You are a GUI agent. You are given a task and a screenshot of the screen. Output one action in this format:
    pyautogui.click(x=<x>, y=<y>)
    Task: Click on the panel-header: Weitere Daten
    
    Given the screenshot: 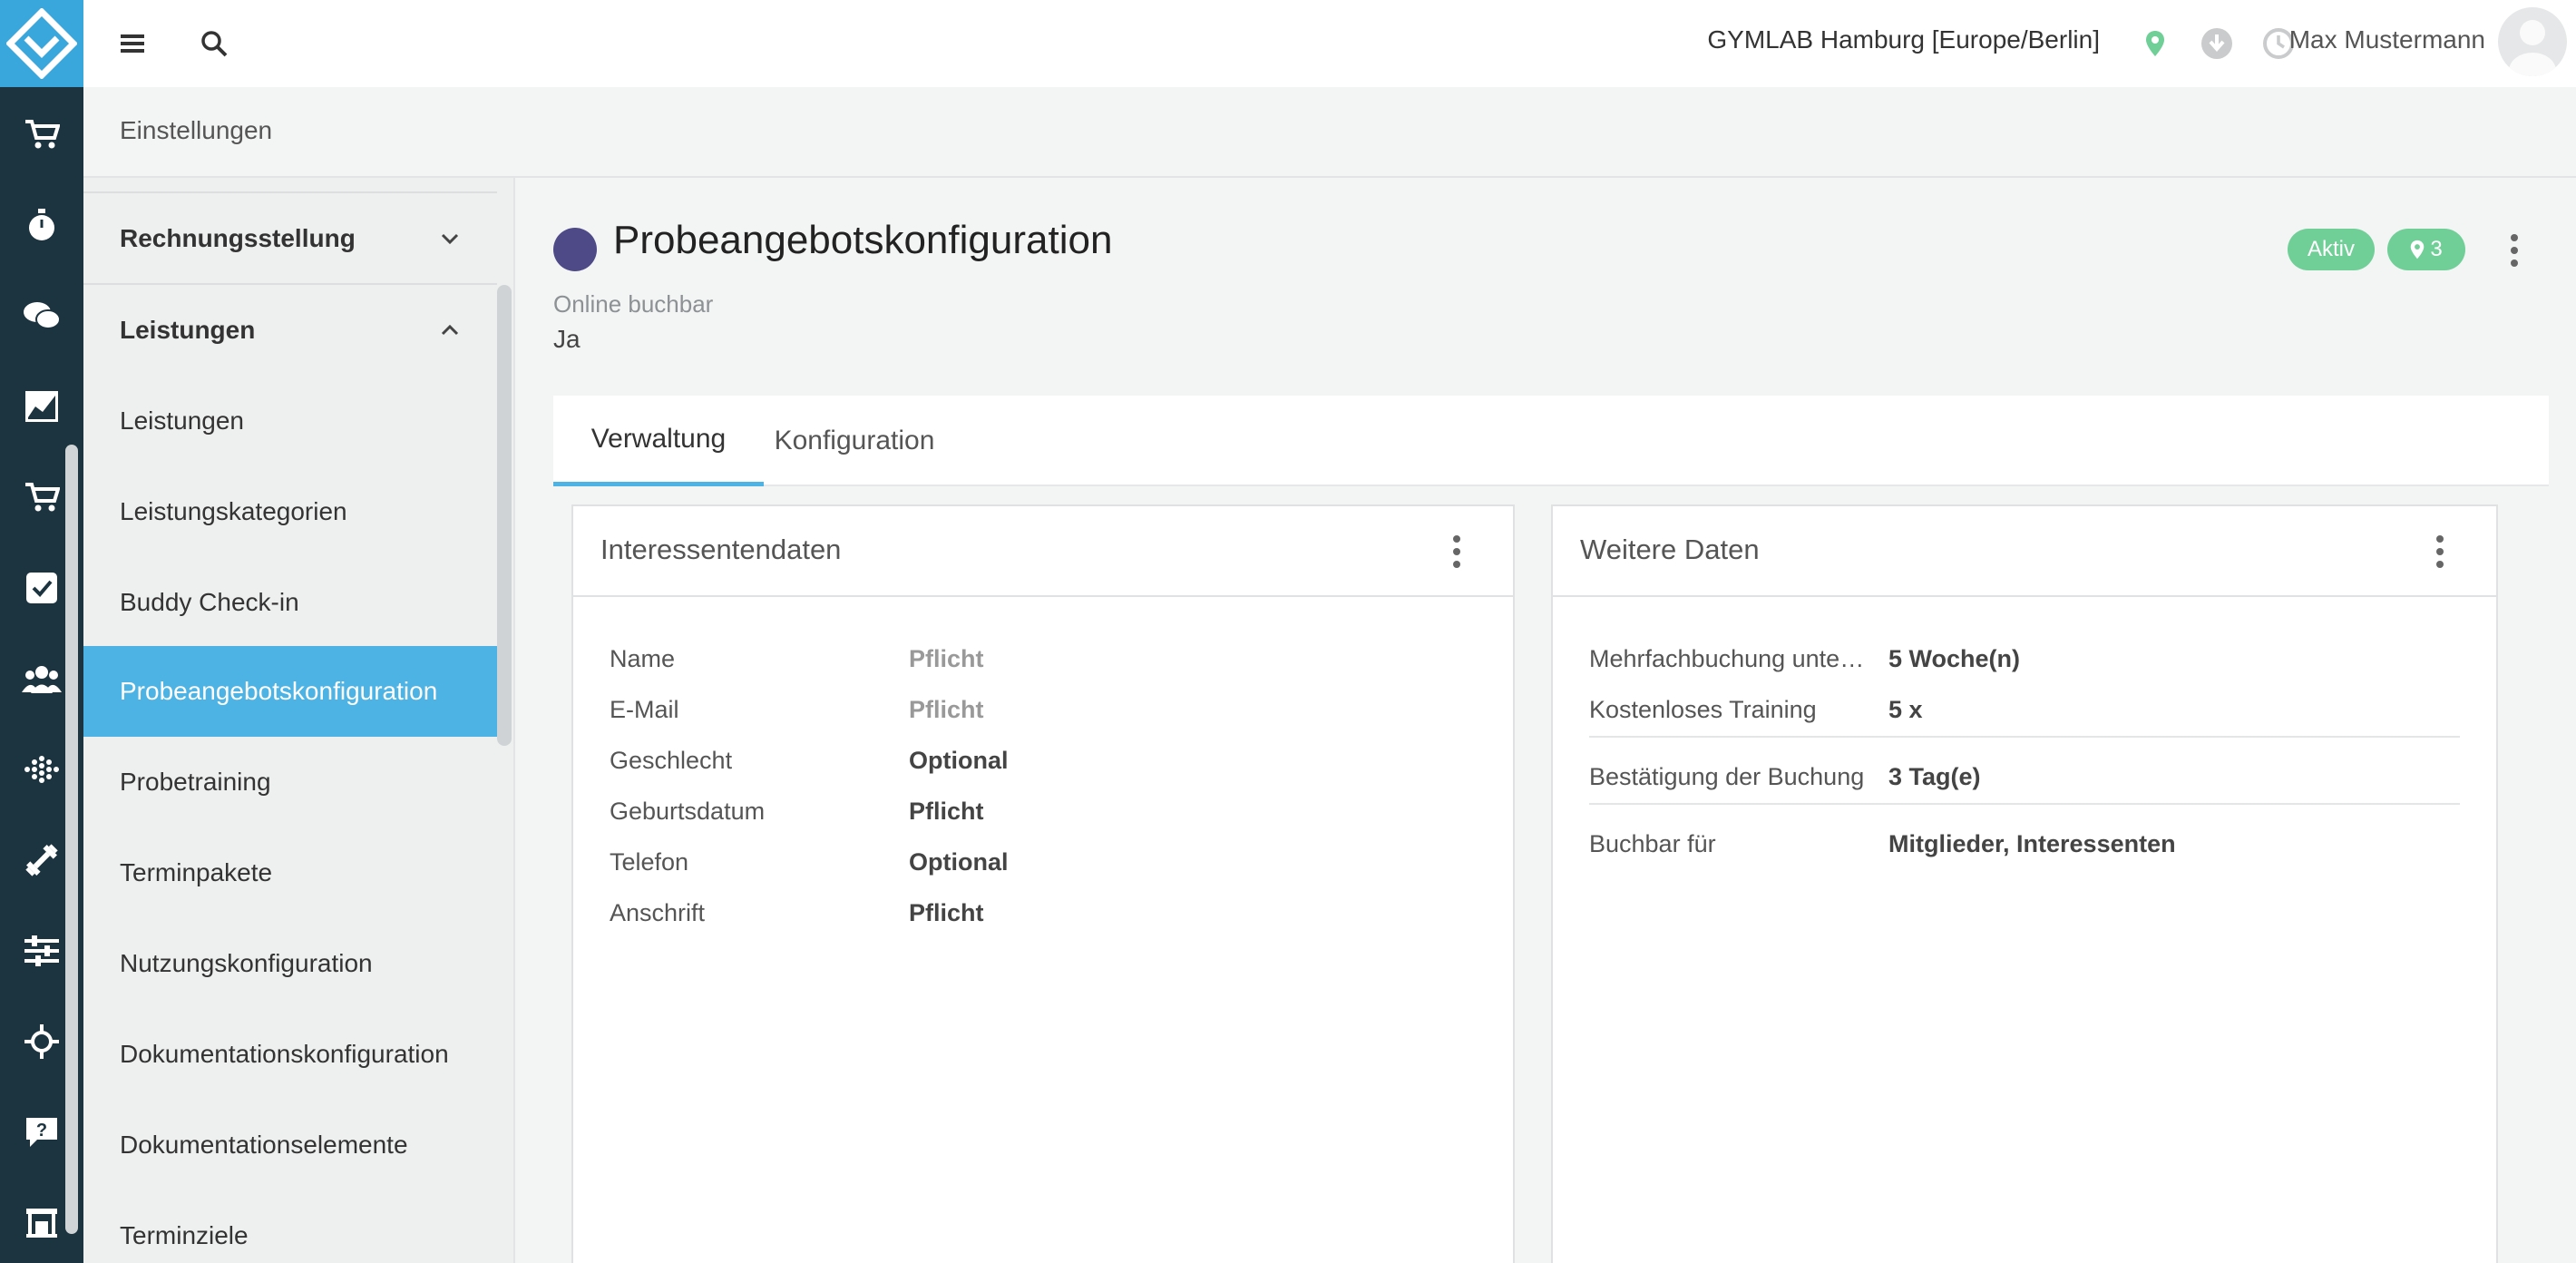 What is the action you would take?
    pyautogui.click(x=2024, y=551)
    